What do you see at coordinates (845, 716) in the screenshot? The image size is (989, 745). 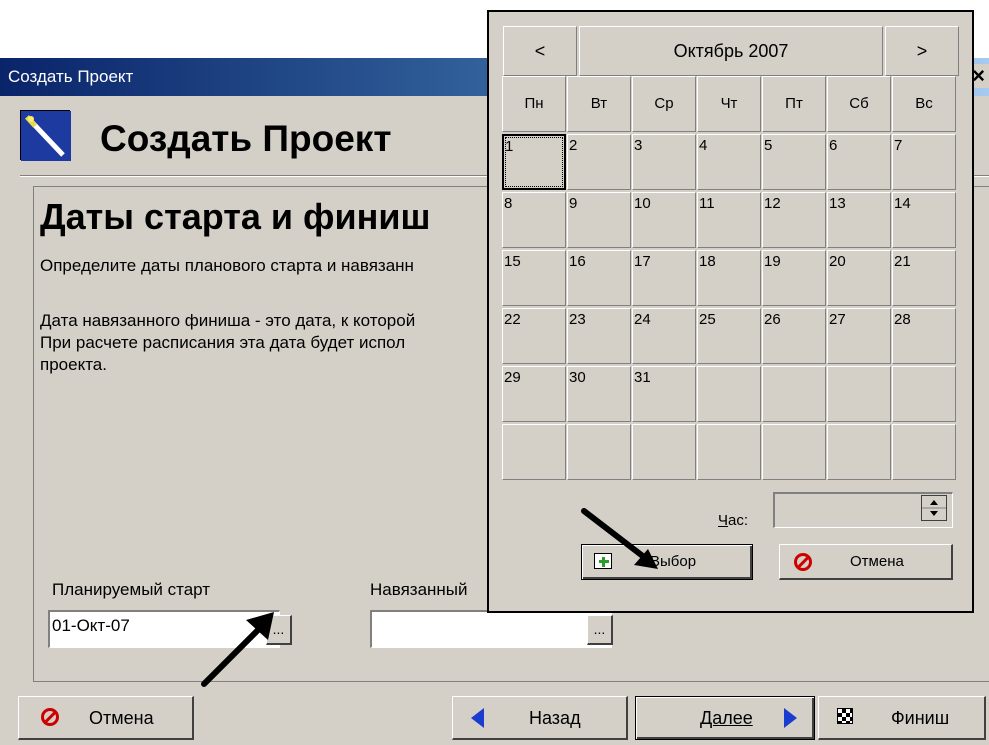 I see `checkered-flag-icon` at bounding box center [845, 716].